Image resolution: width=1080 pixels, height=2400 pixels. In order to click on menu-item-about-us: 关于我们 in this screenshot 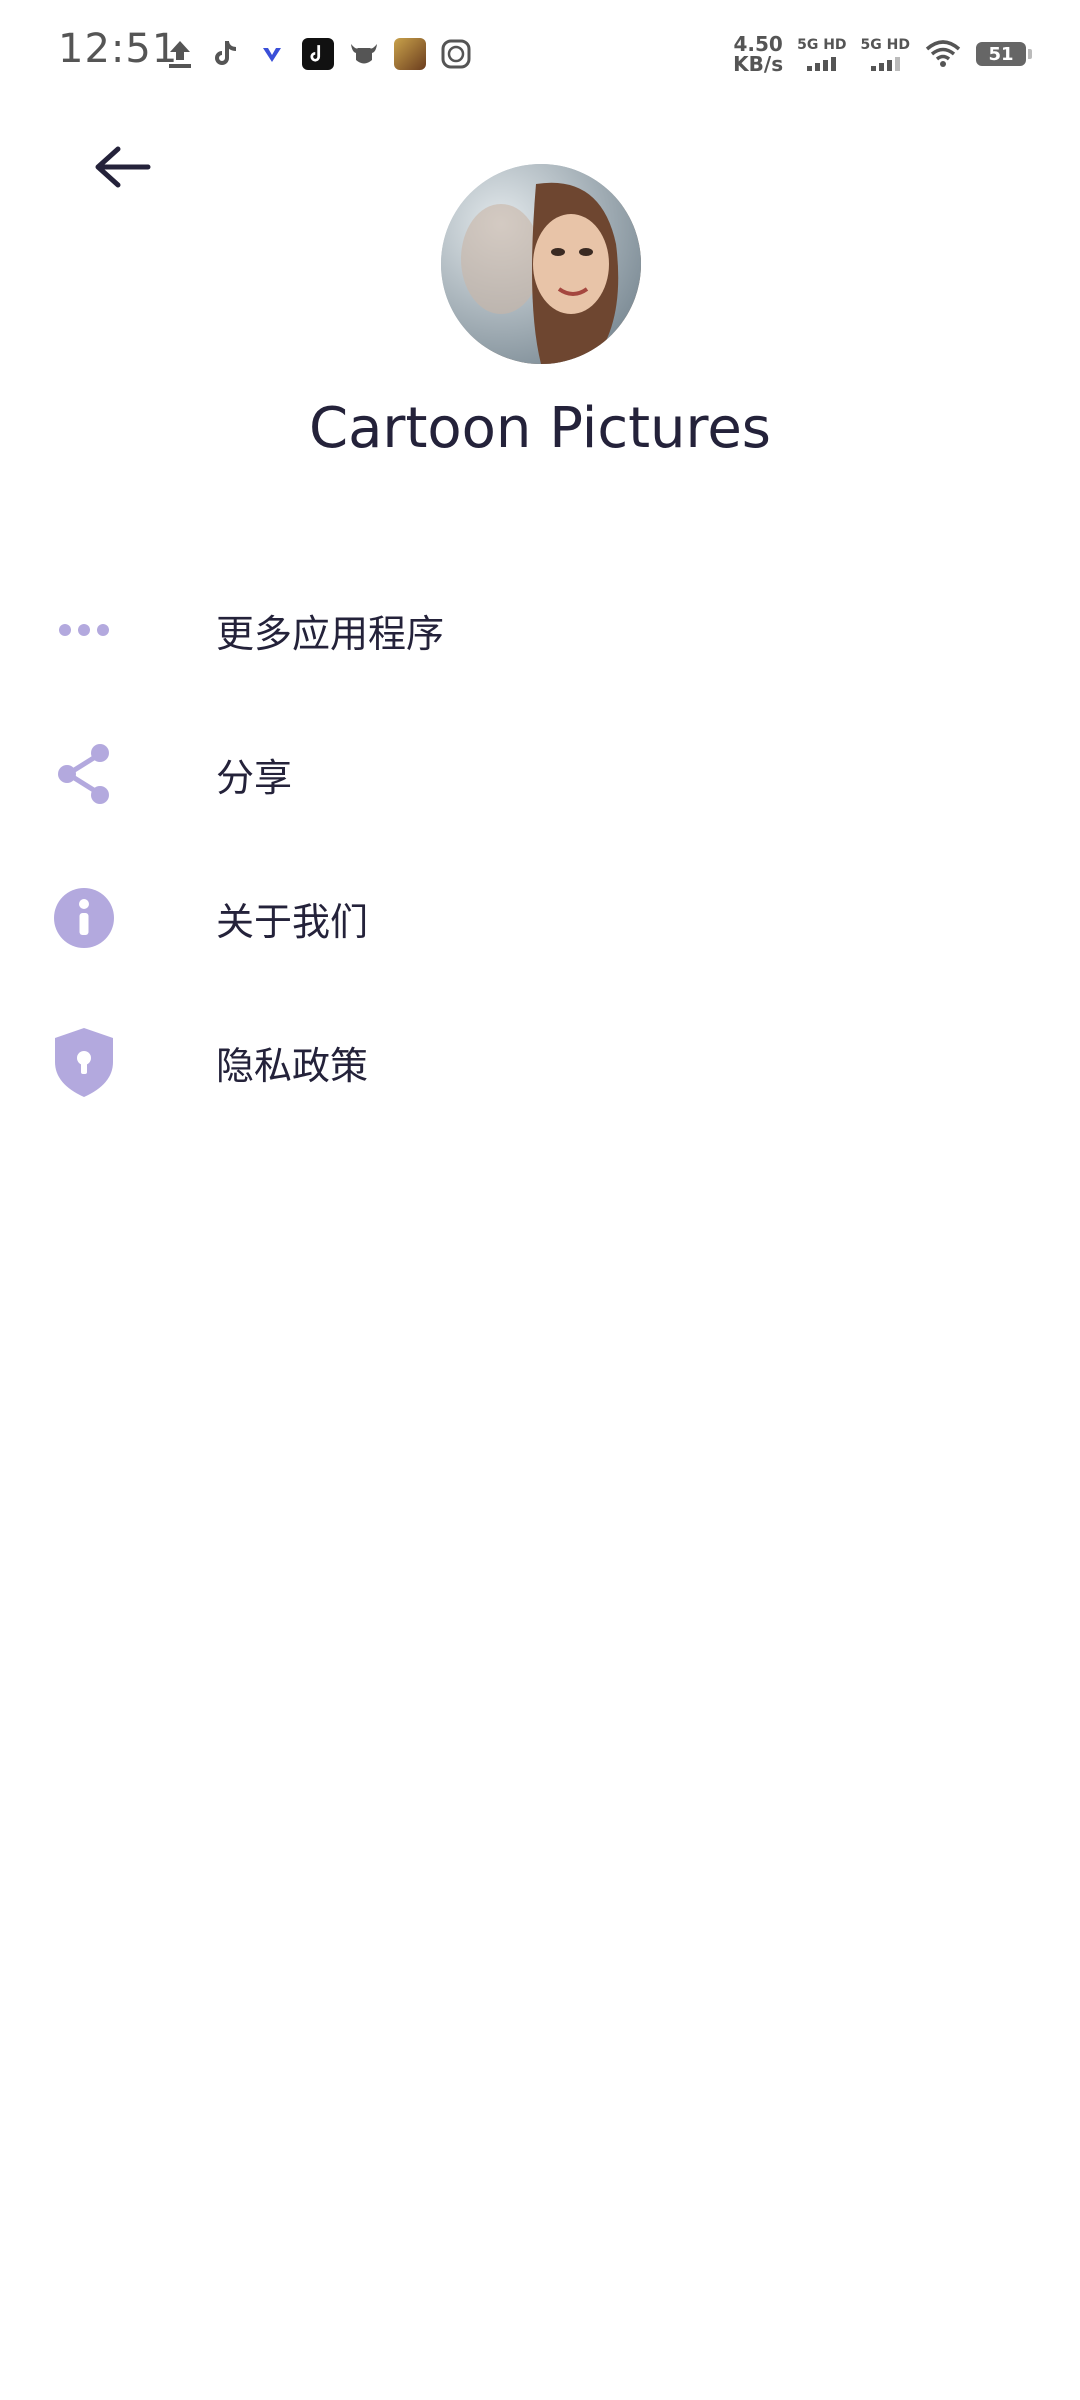, I will do `click(540, 918)`.